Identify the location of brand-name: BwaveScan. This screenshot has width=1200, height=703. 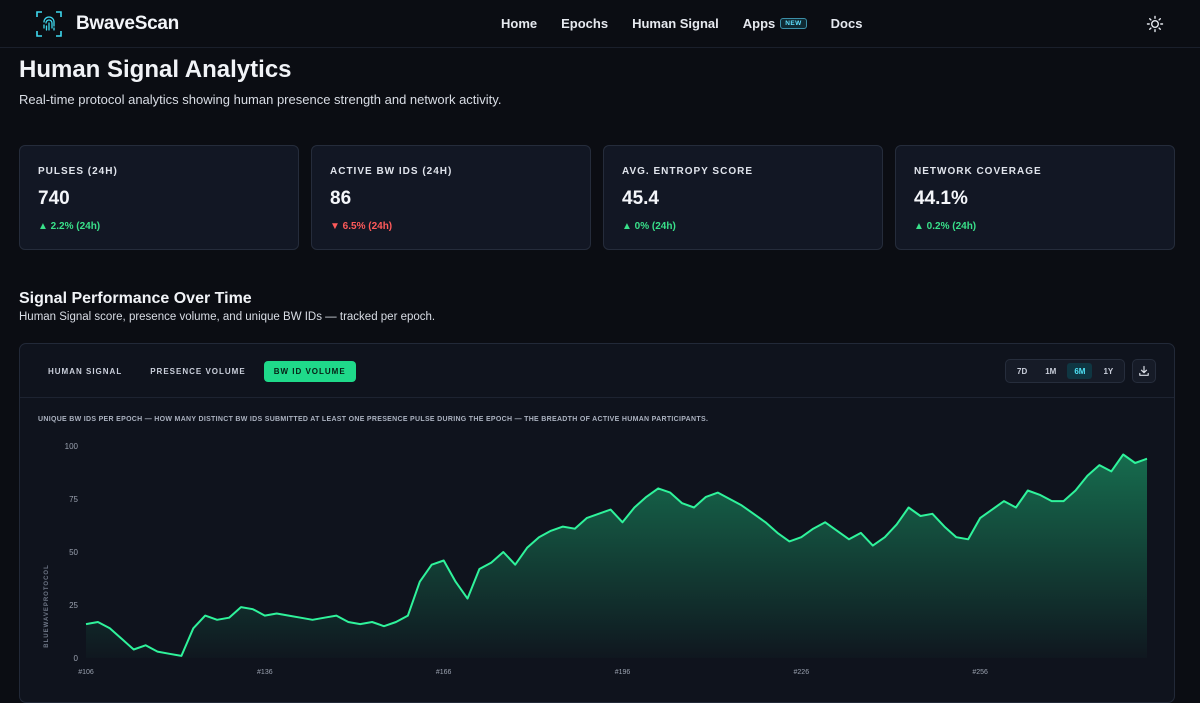
(127, 23).